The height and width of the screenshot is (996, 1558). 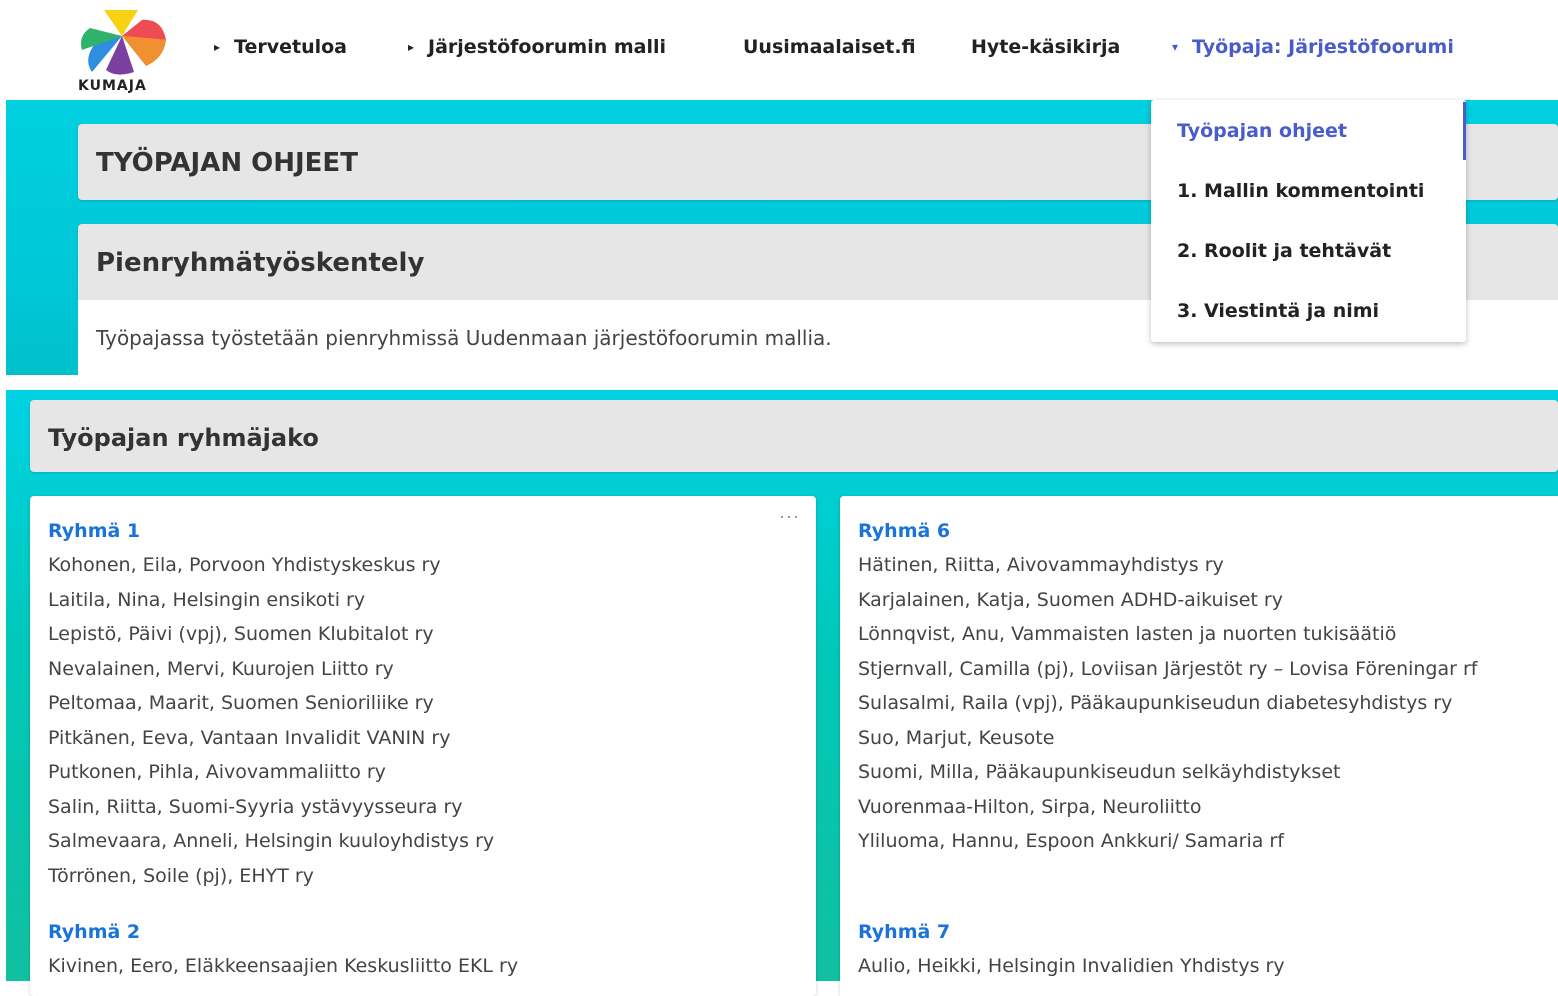 I want to click on kumaja-logo: KUMAJA, so click(x=124, y=51).